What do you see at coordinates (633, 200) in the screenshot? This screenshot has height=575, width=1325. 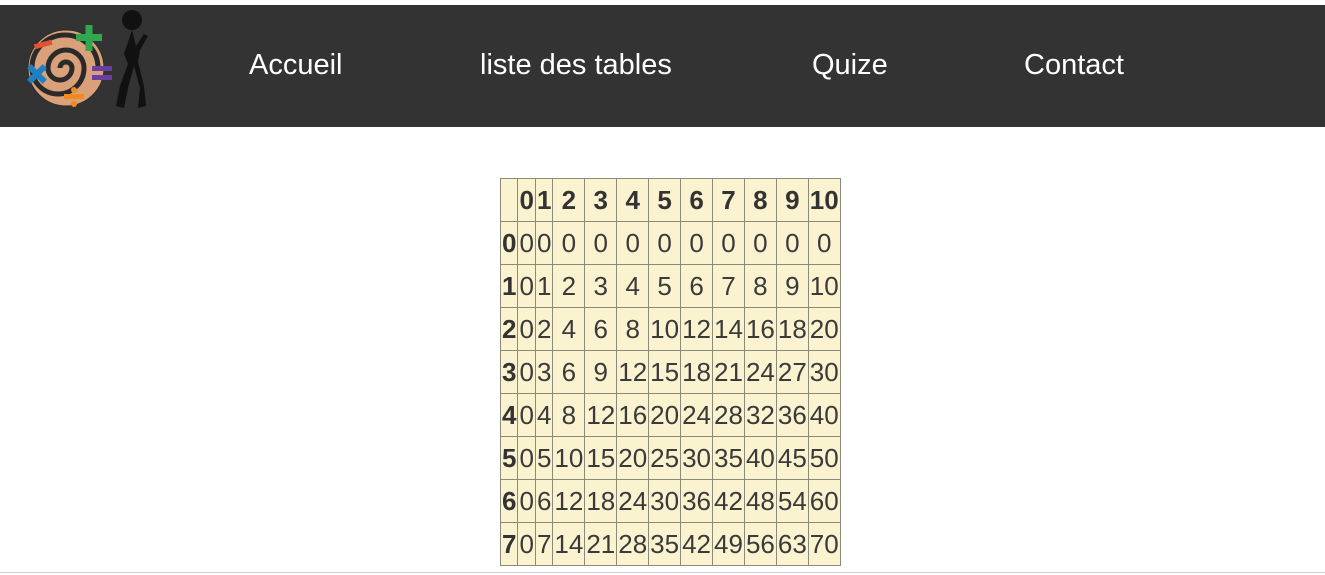 I see `column-header: 4` at bounding box center [633, 200].